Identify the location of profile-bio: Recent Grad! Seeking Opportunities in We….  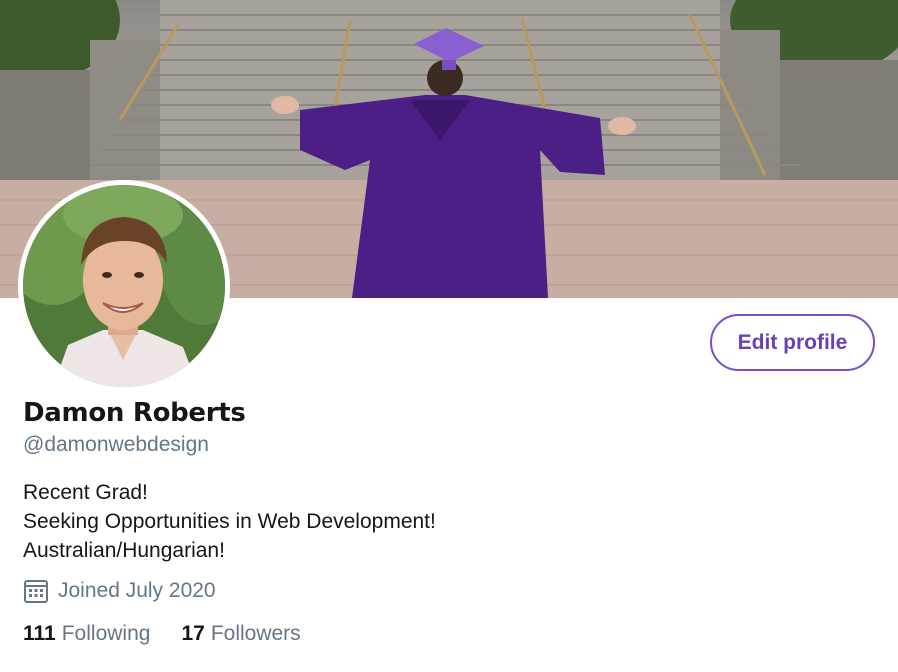
(229, 521).